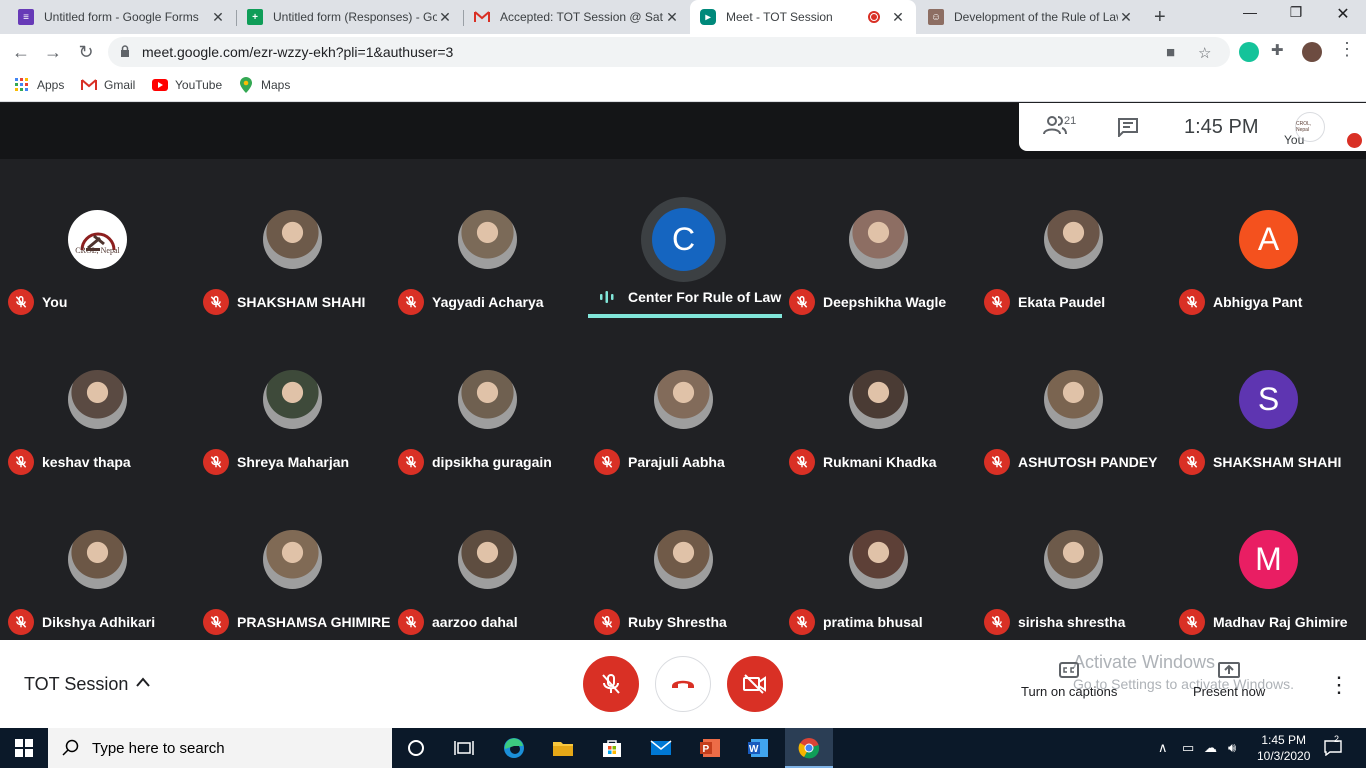 The width and height of the screenshot is (1366, 768). Describe the element at coordinates (1170, 52) in the screenshot. I see `camera-icon: ■` at that location.